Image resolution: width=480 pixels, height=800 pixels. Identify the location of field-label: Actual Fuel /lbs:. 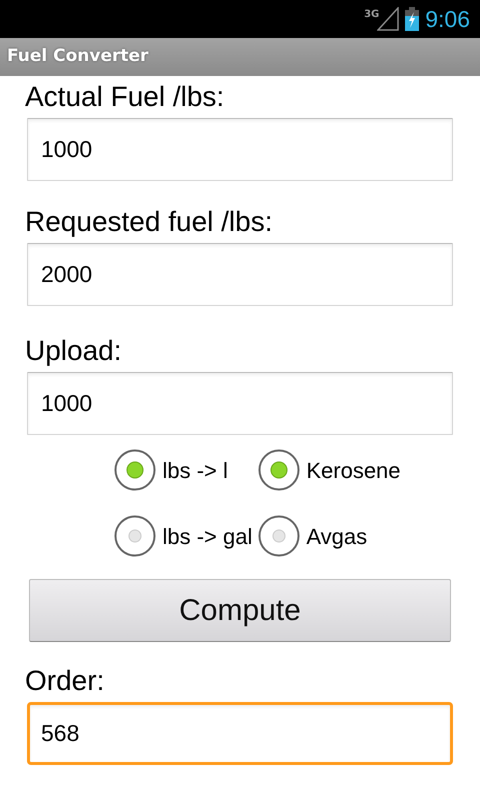
(124, 97).